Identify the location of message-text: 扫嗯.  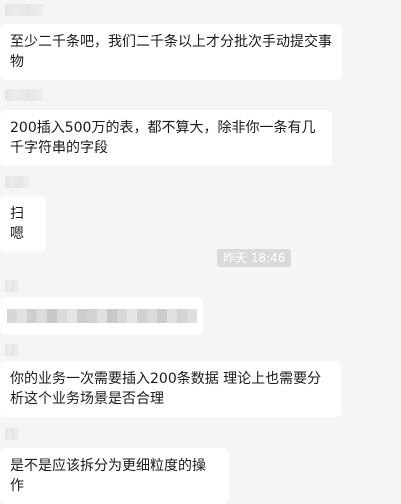
(17, 224).